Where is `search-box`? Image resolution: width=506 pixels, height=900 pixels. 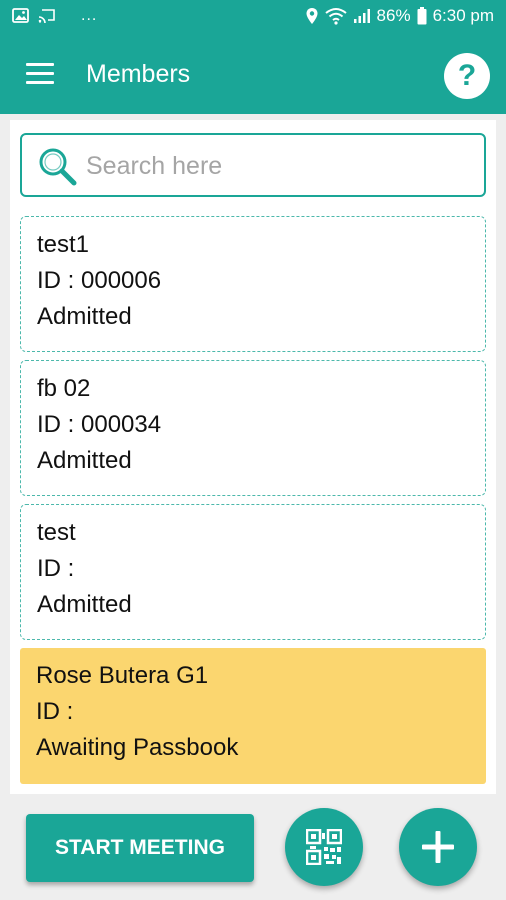 search-box is located at coordinates (253, 165).